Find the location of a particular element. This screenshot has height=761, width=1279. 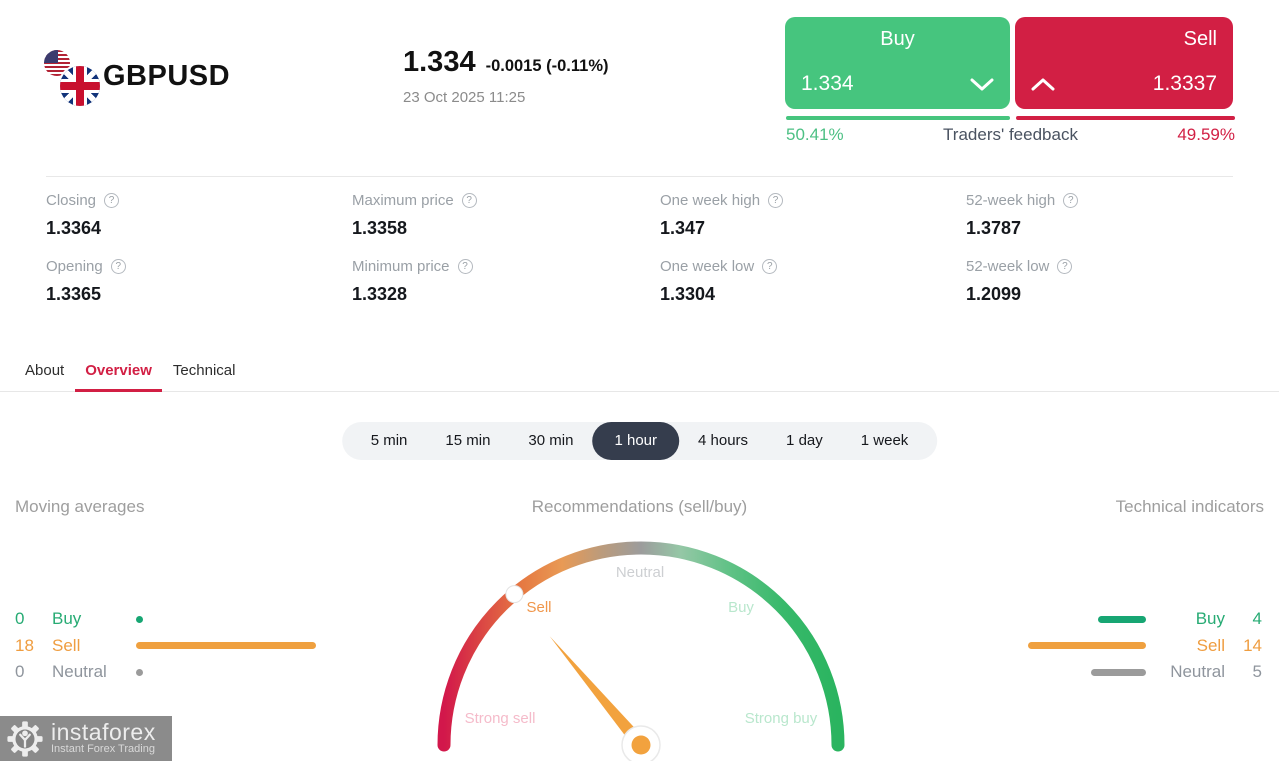

section-title-recommendations: Recommendations (sell/buy) is located at coordinates (639, 506).